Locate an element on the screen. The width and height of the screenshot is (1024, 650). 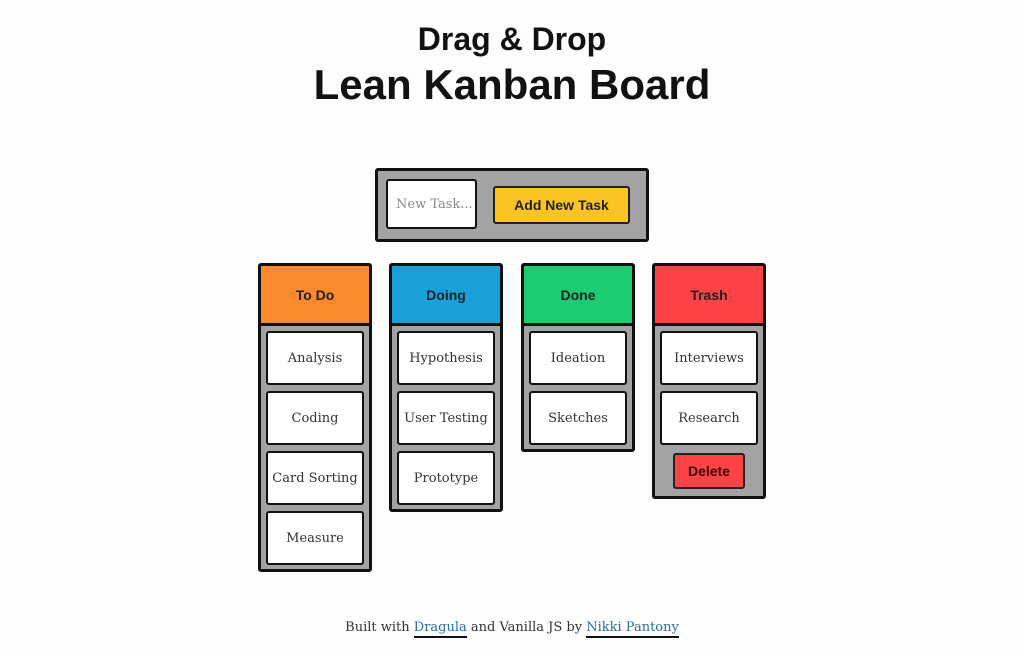
task-card: Interviews is located at coordinates (709, 358).